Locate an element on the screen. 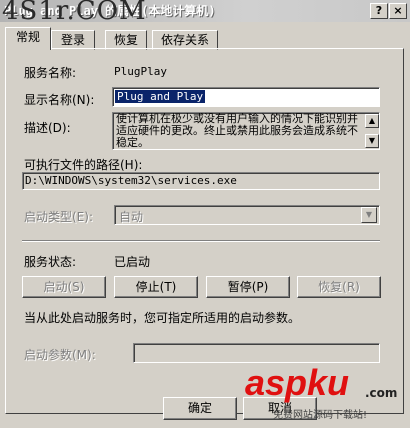  description-label: 描述(D): is located at coordinates (47, 128).